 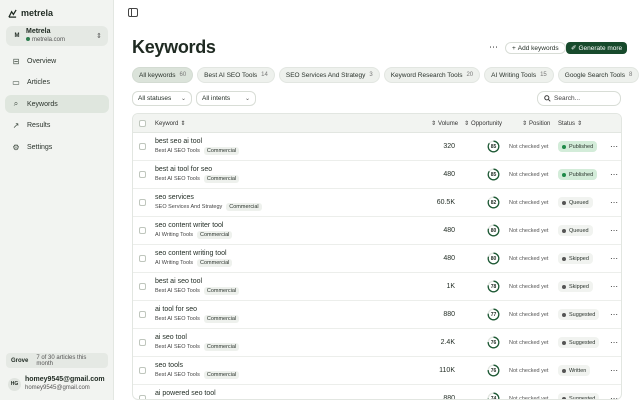 I want to click on sidebar-toggle-icon, so click(x=133, y=12).